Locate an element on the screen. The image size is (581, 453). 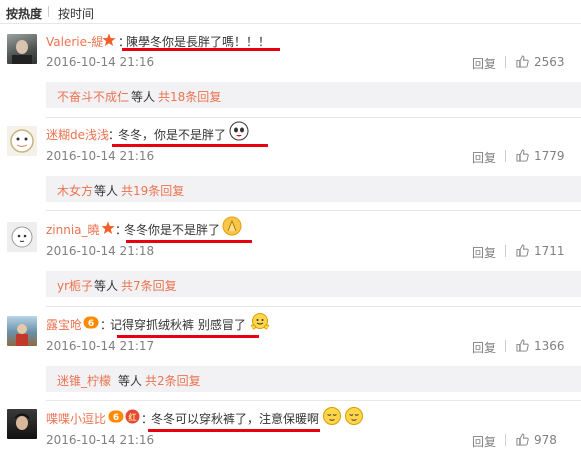
sub-reply-users: 迷锥_柠檬 is located at coordinates (84, 380).